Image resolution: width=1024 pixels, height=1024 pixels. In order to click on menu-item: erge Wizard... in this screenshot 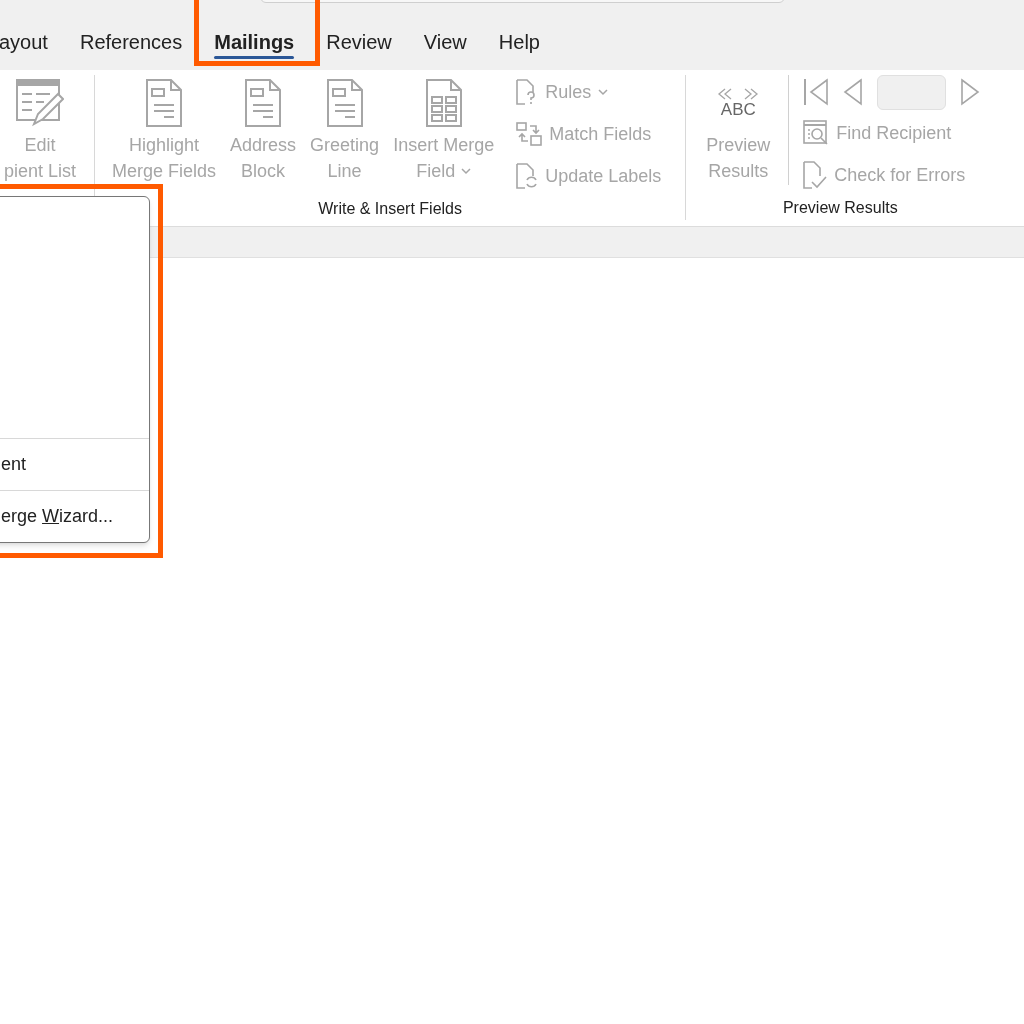, I will do `click(74, 516)`.